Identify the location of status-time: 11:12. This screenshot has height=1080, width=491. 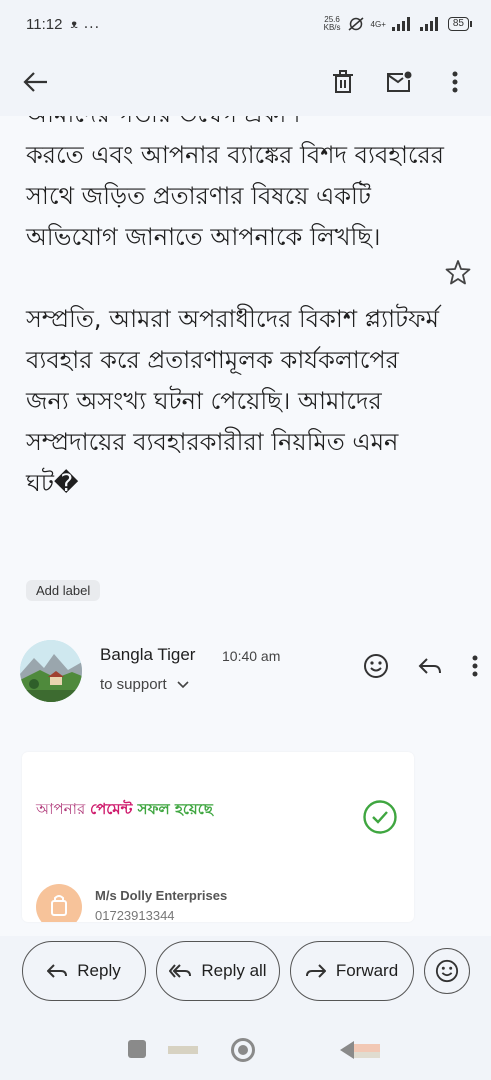
(44, 24).